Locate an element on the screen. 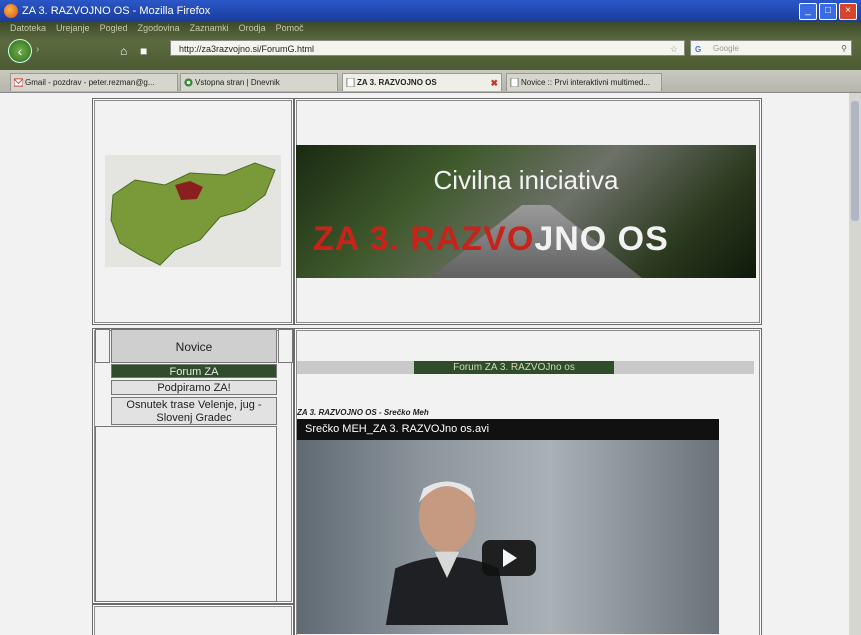 This screenshot has width=861, height=635. search-placeholder: Google is located at coordinates (726, 48).